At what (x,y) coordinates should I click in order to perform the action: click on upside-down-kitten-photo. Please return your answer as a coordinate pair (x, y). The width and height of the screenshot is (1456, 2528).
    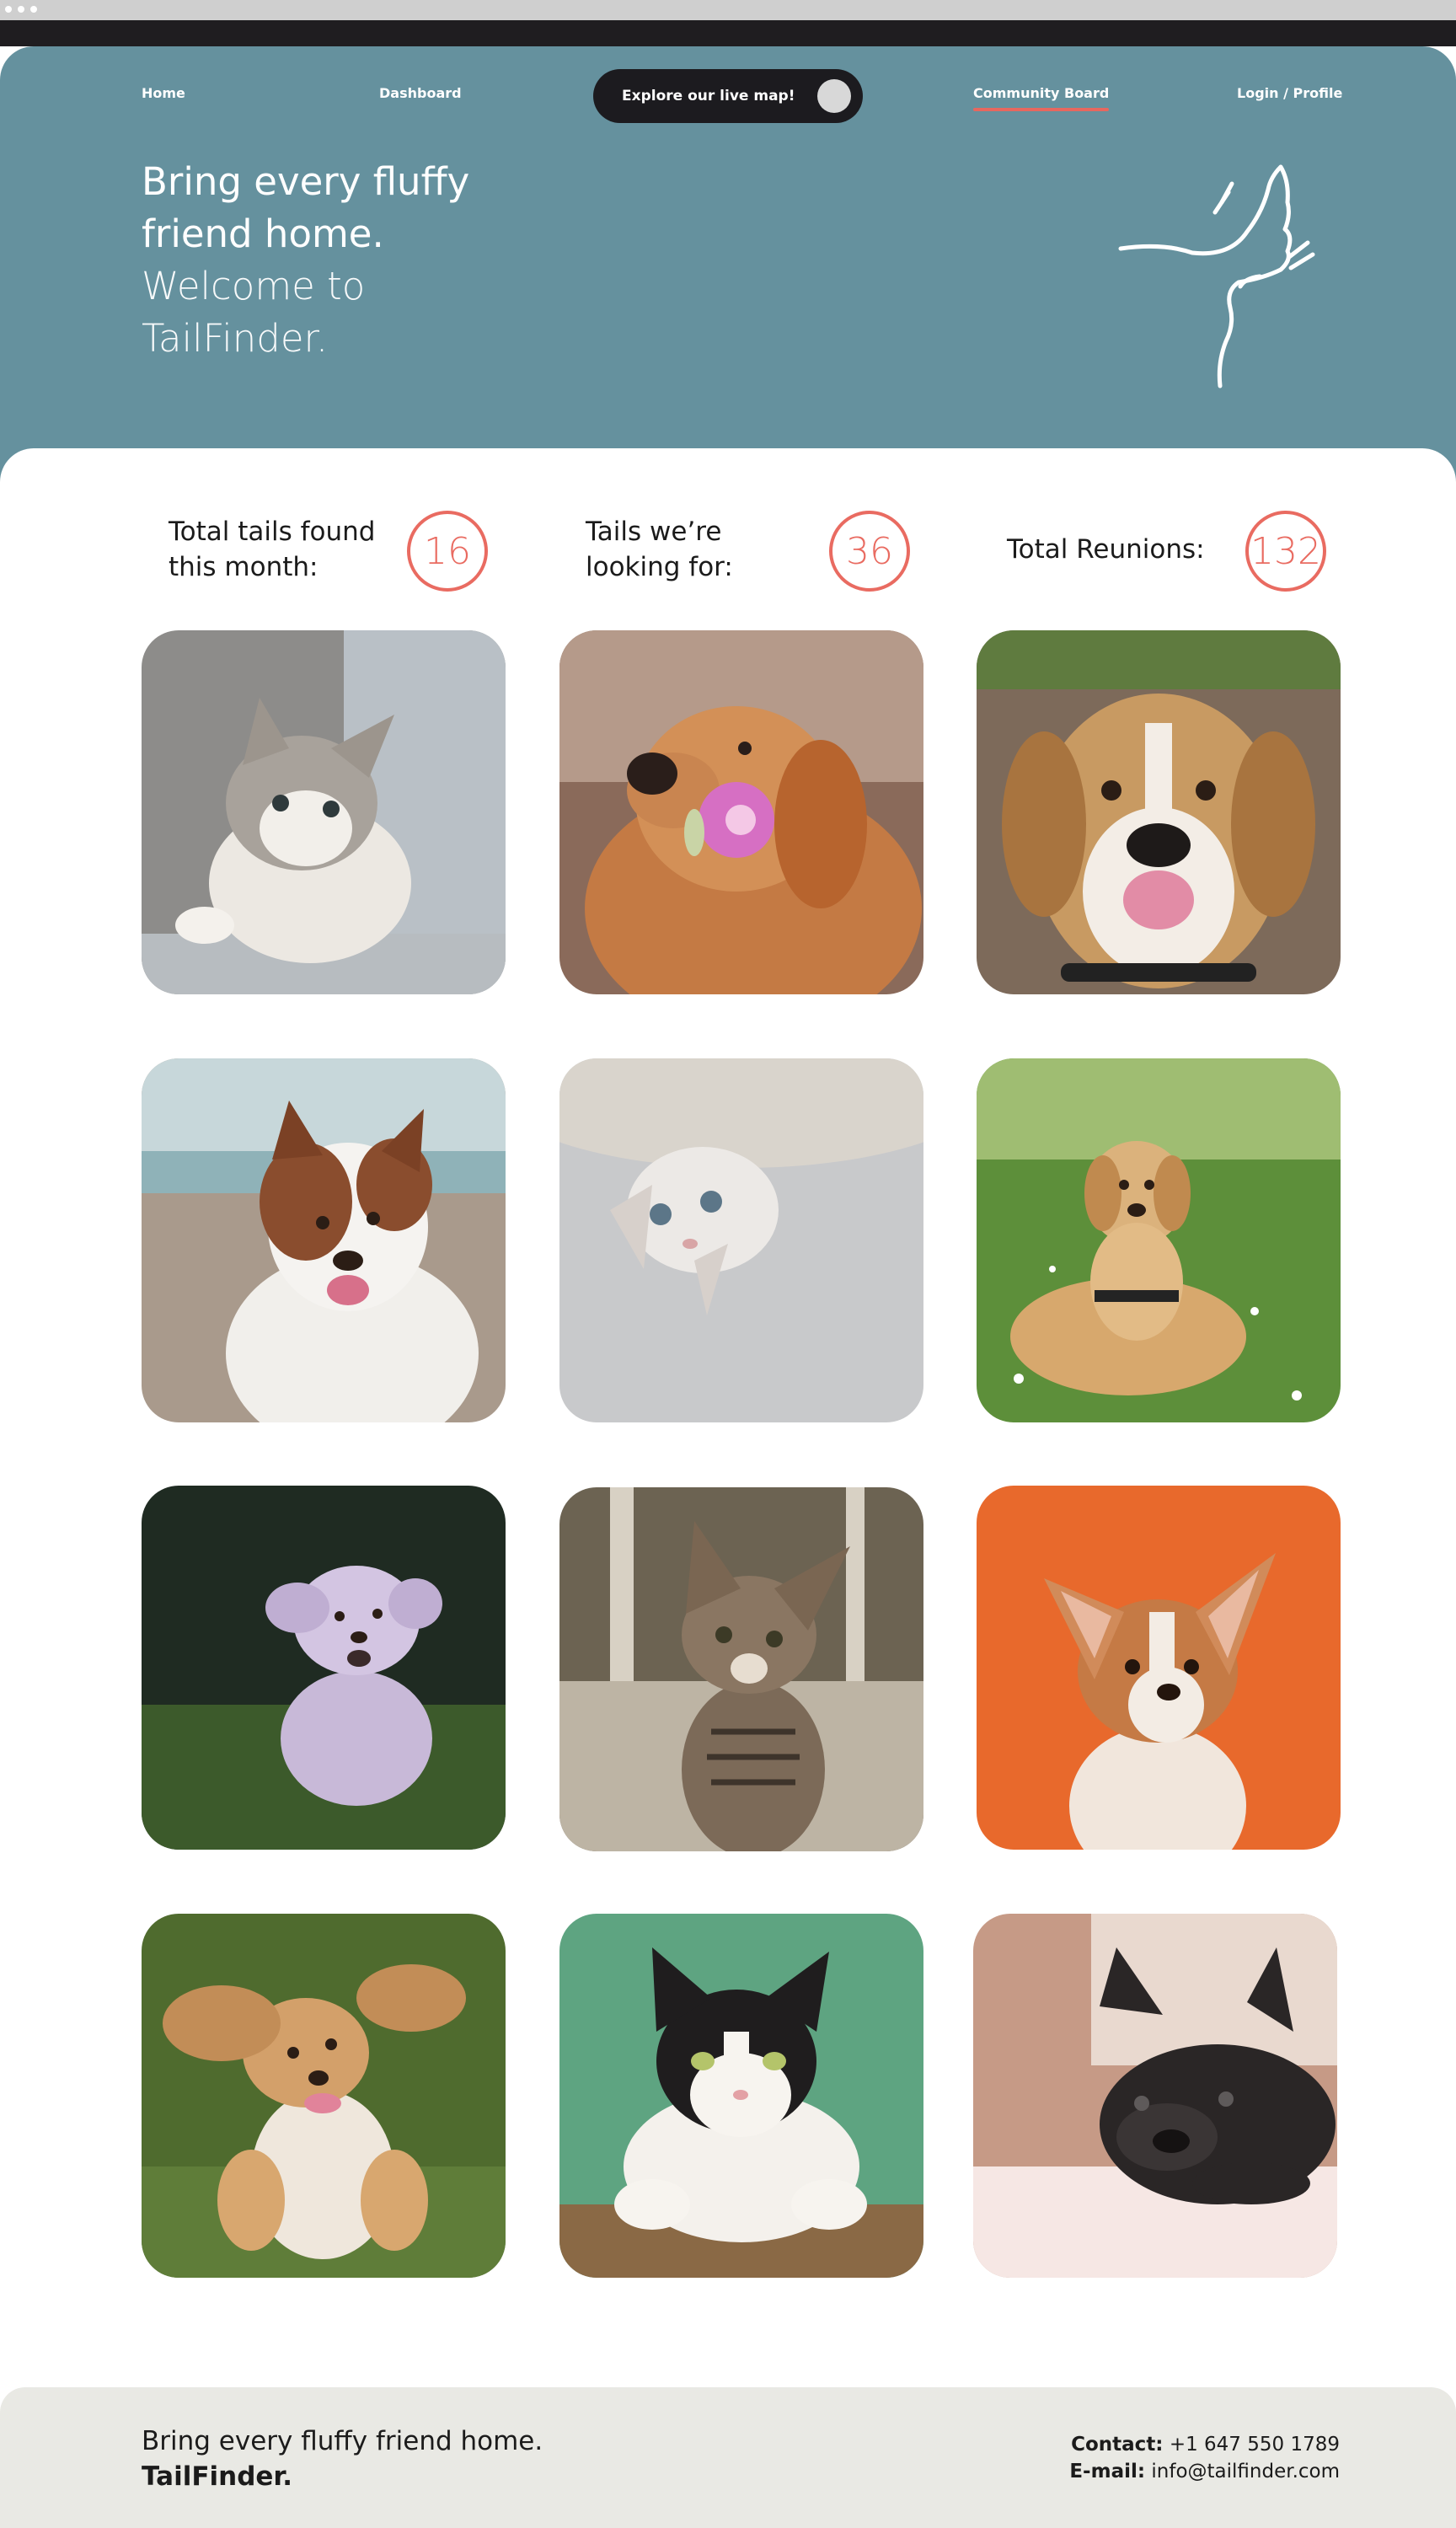
    Looking at the image, I should click on (741, 1240).